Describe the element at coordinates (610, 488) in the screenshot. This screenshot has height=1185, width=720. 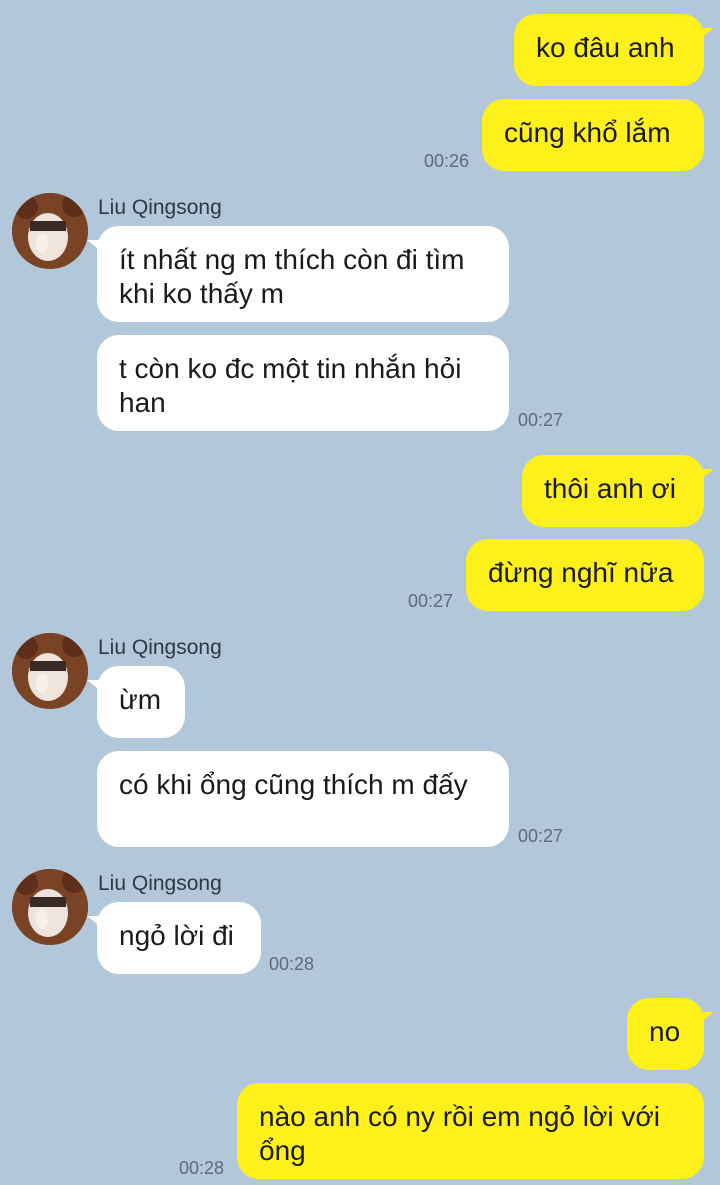
I see `message-text: thôi anh ơi` at that location.